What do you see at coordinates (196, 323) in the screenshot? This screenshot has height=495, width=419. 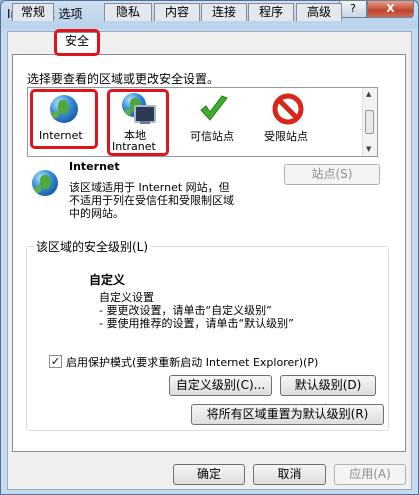 I see `security-level-line3: - 要使用推荐的设置，请单击“默认级别”` at bounding box center [196, 323].